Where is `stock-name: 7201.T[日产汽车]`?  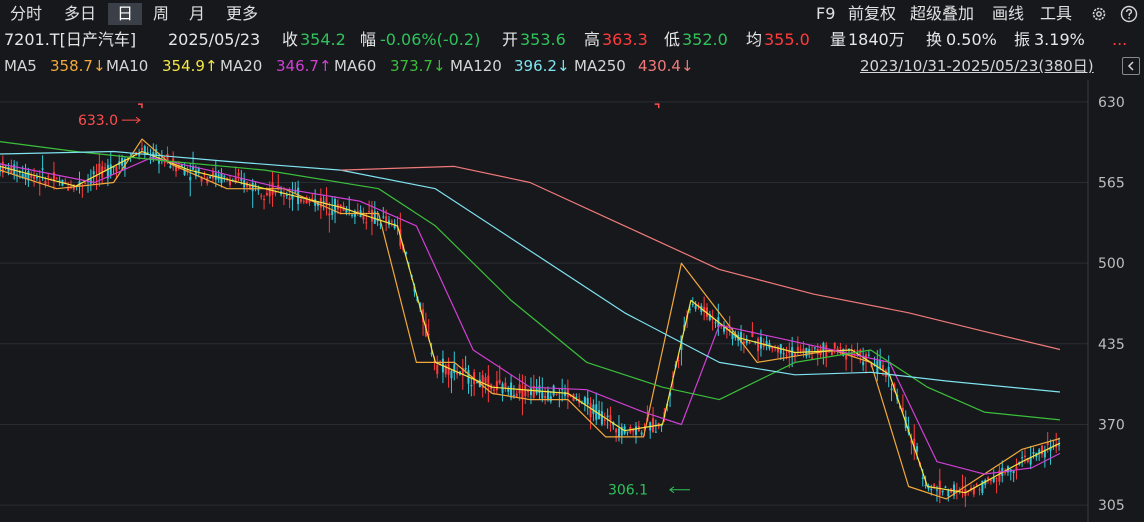
stock-name: 7201.T[日产汽车] is located at coordinates (70, 39).